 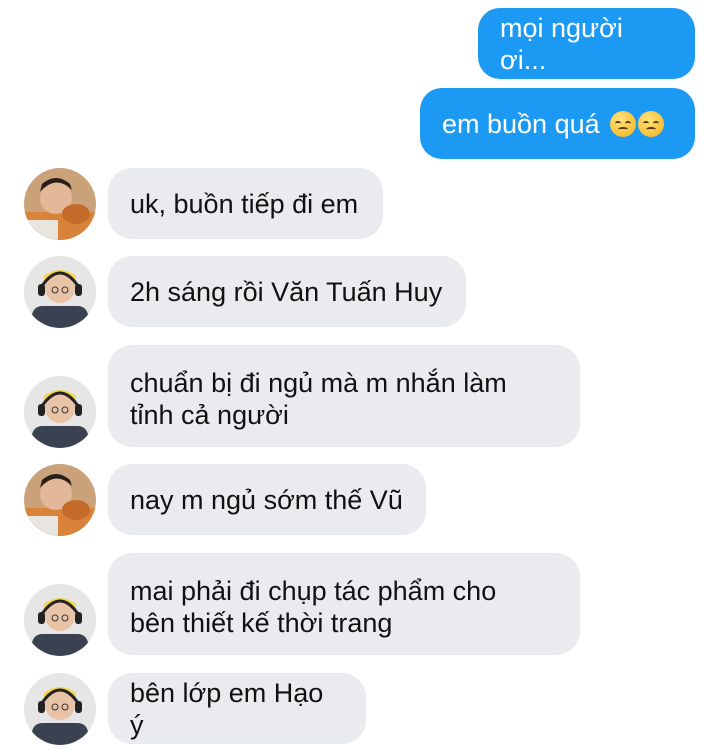 I want to click on message-text: em buồn quá, so click(x=521, y=123).